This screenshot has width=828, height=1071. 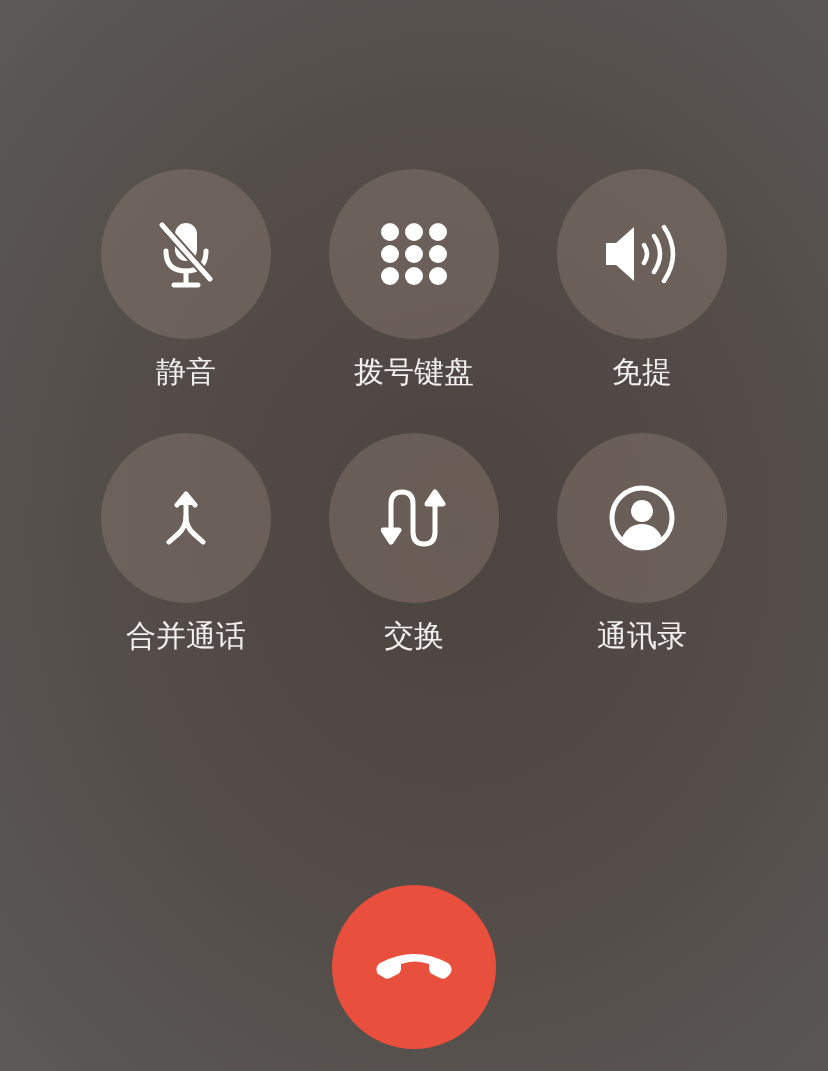 What do you see at coordinates (186, 636) in the screenshot?
I see `merge-label: 合并通话` at bounding box center [186, 636].